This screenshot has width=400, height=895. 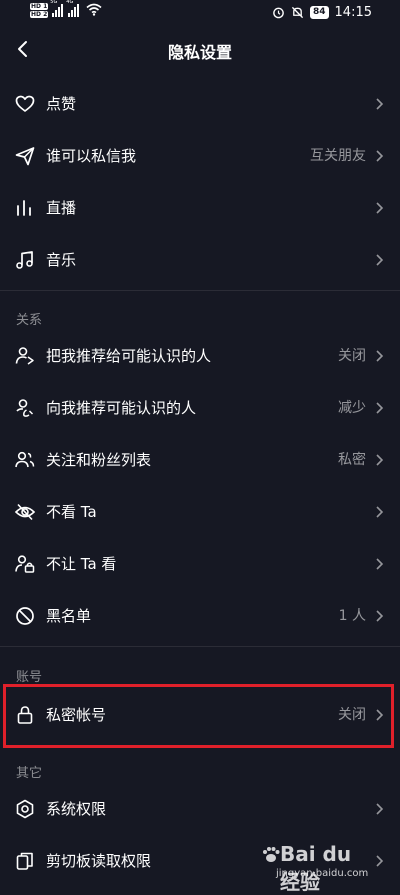 What do you see at coordinates (271, 854) in the screenshot?
I see `paw-logo-icon` at bounding box center [271, 854].